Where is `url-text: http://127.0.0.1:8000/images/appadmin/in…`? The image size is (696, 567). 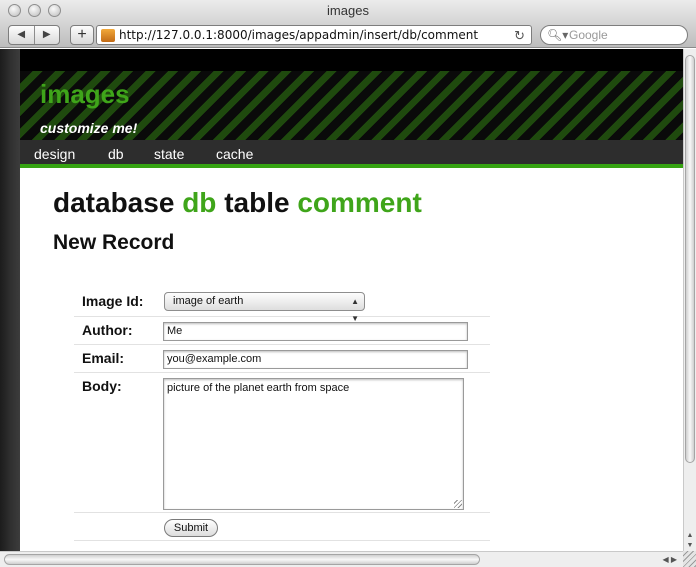
url-text: http://127.0.0.1:8000/images/appadmin/in… is located at coordinates (298, 35).